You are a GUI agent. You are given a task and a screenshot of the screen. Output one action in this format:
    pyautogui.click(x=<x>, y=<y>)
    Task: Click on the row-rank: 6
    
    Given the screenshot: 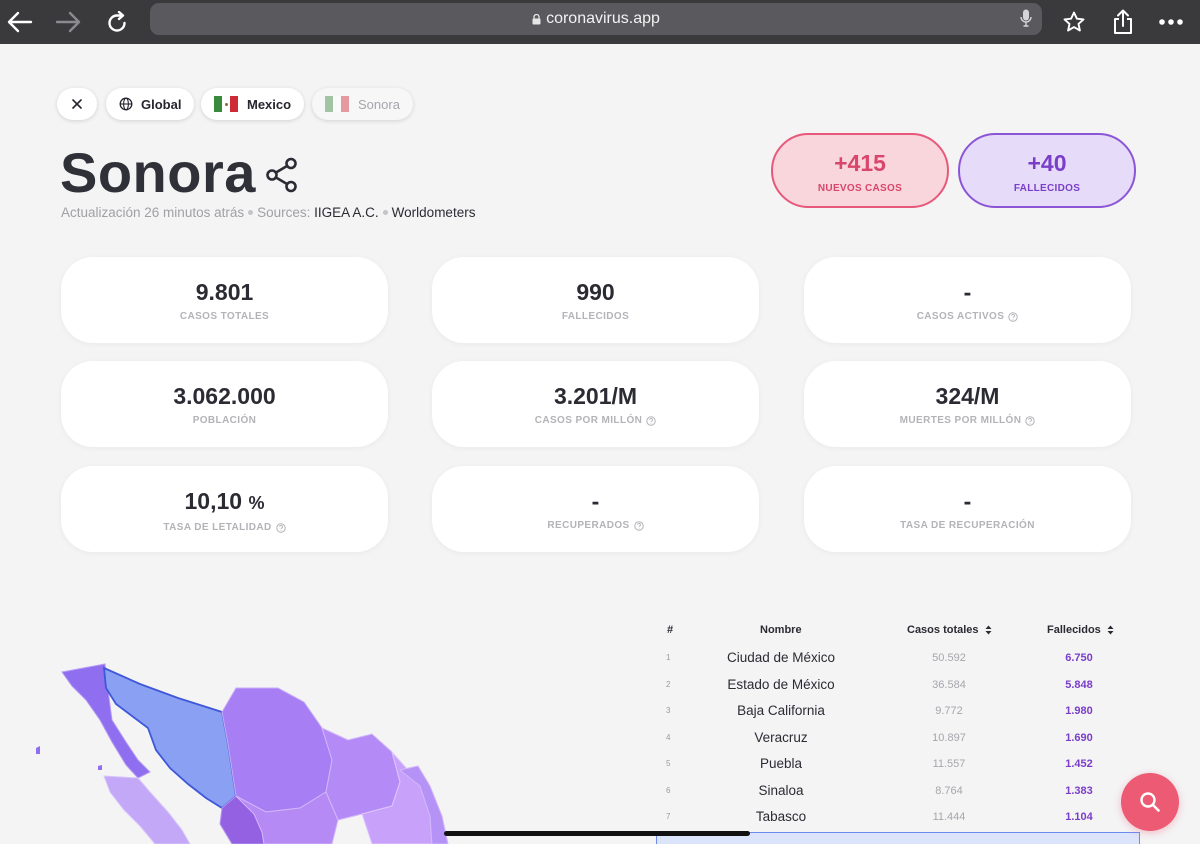 What is the action you would take?
    pyautogui.click(x=668, y=790)
    